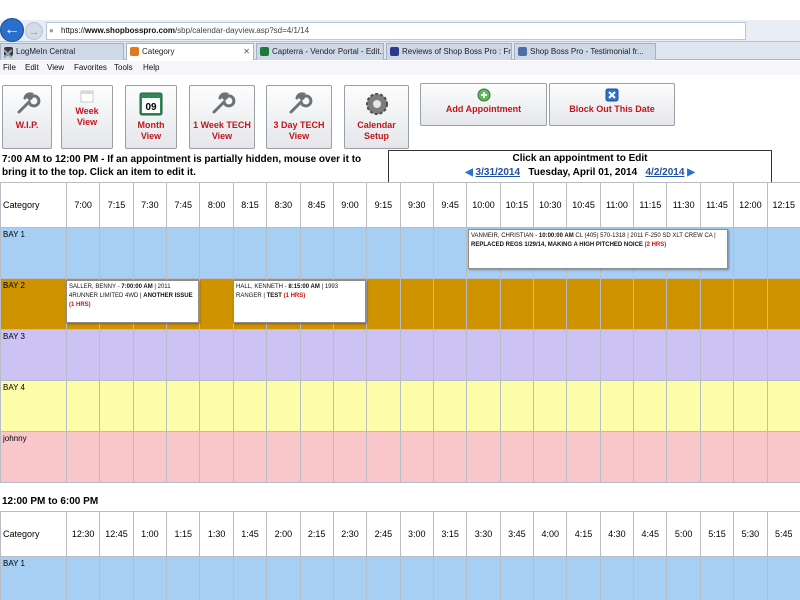 This screenshot has height=600, width=800. Describe the element at coordinates (32, 68) in the screenshot. I see `menu-edit: Edit` at that location.